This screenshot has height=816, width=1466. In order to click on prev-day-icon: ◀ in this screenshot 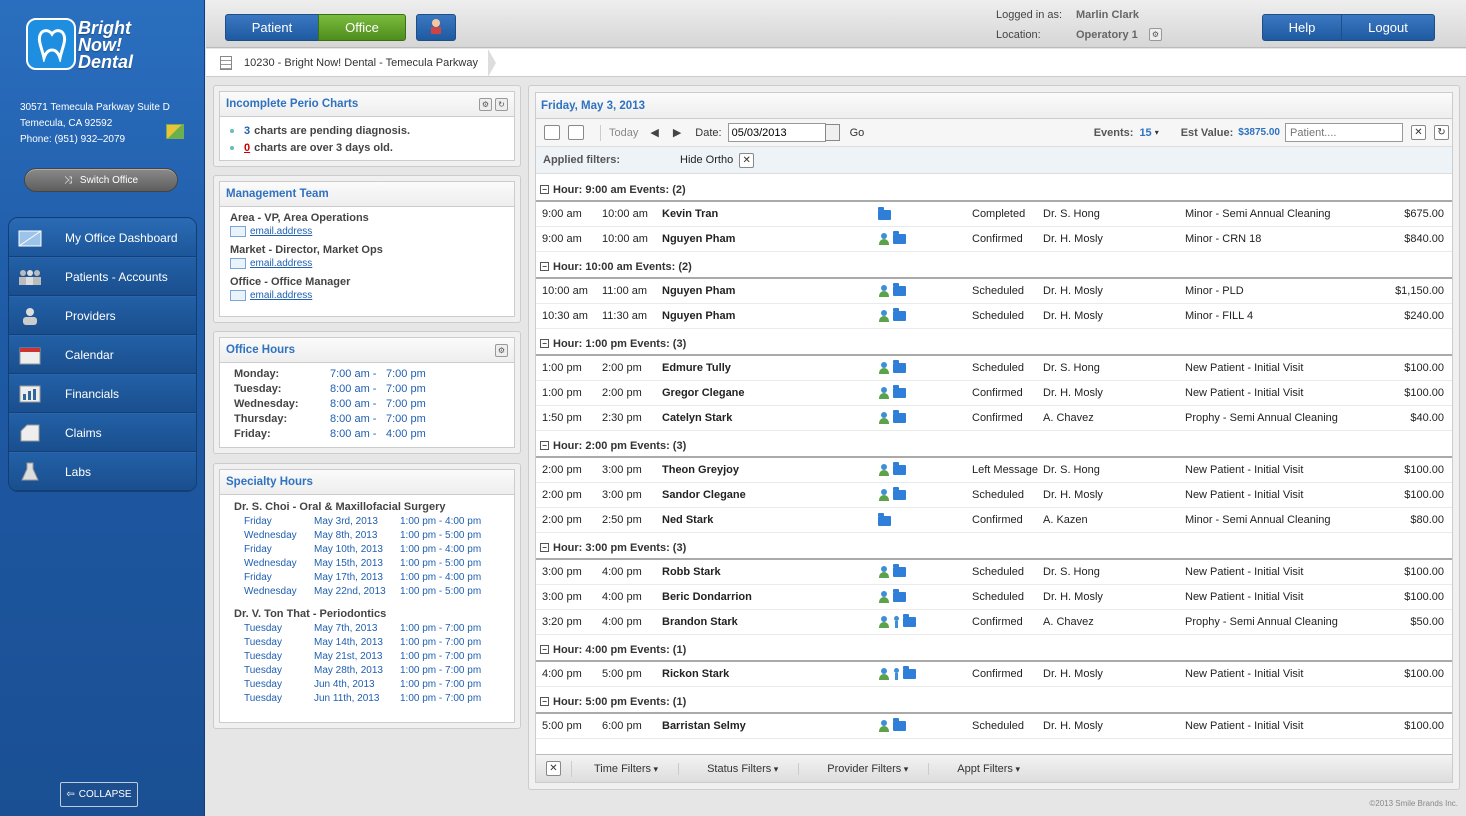, I will do `click(654, 132)`.